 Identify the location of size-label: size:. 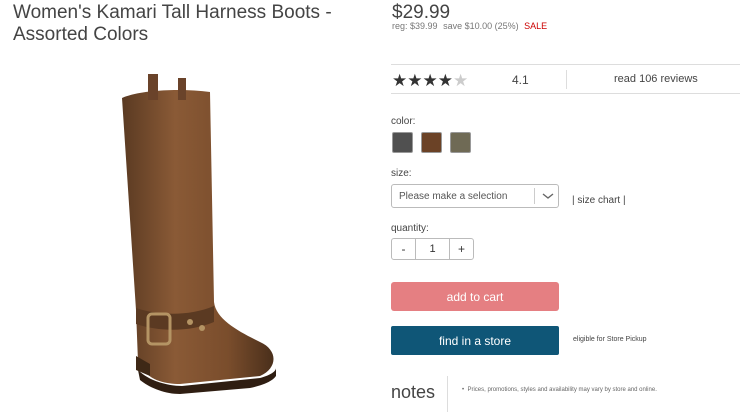
(401, 173).